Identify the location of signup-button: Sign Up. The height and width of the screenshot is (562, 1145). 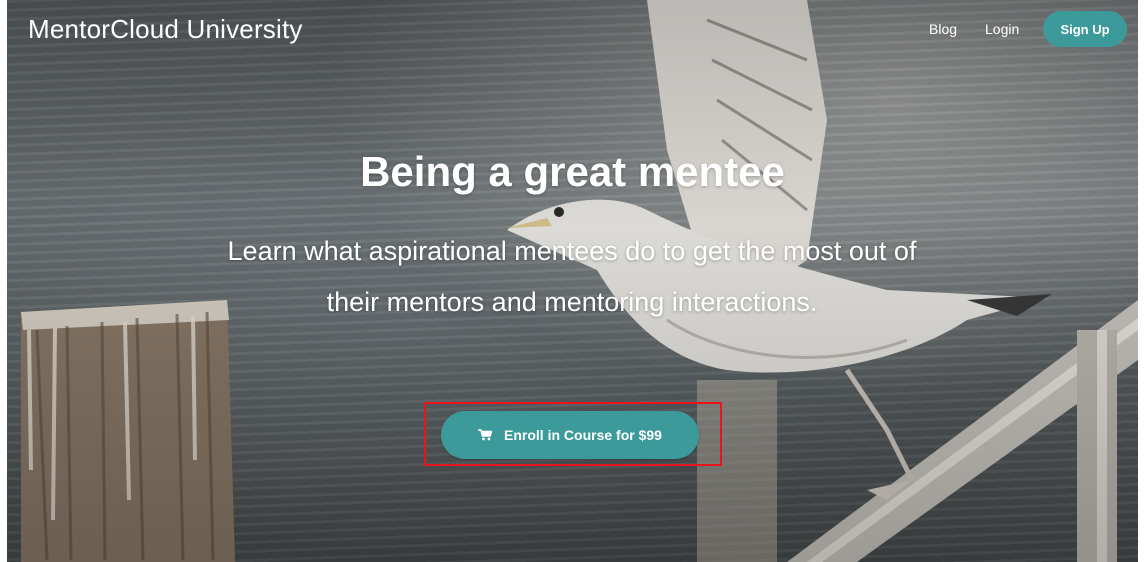
(1085, 29).